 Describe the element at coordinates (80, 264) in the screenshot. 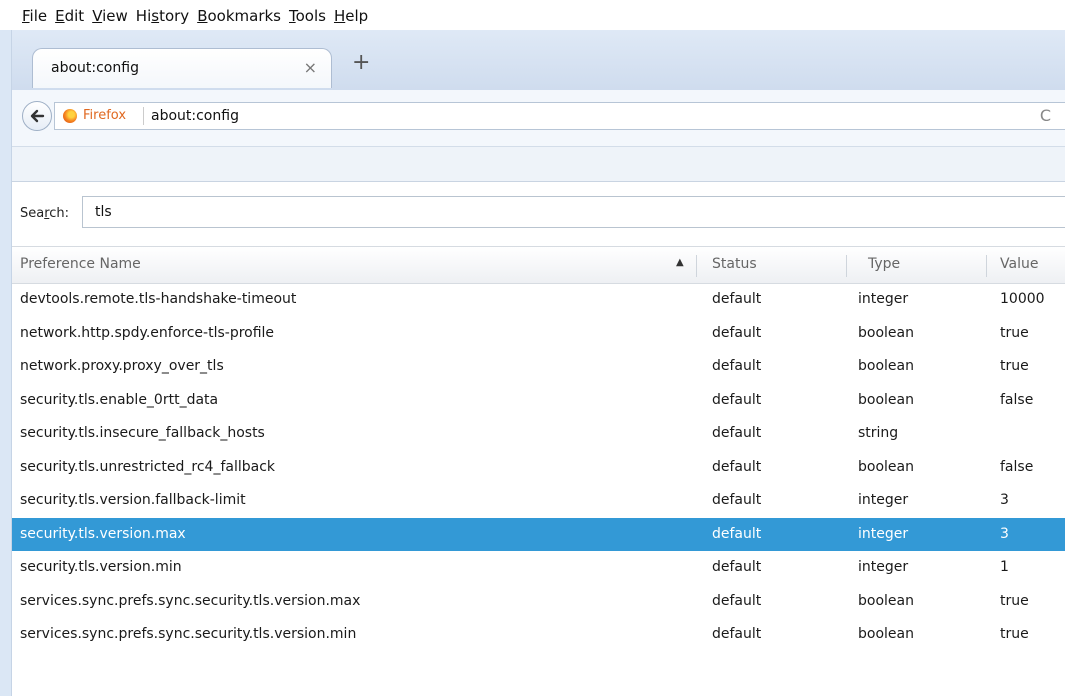

I see `column-header-preference-name: Preference Name` at that location.